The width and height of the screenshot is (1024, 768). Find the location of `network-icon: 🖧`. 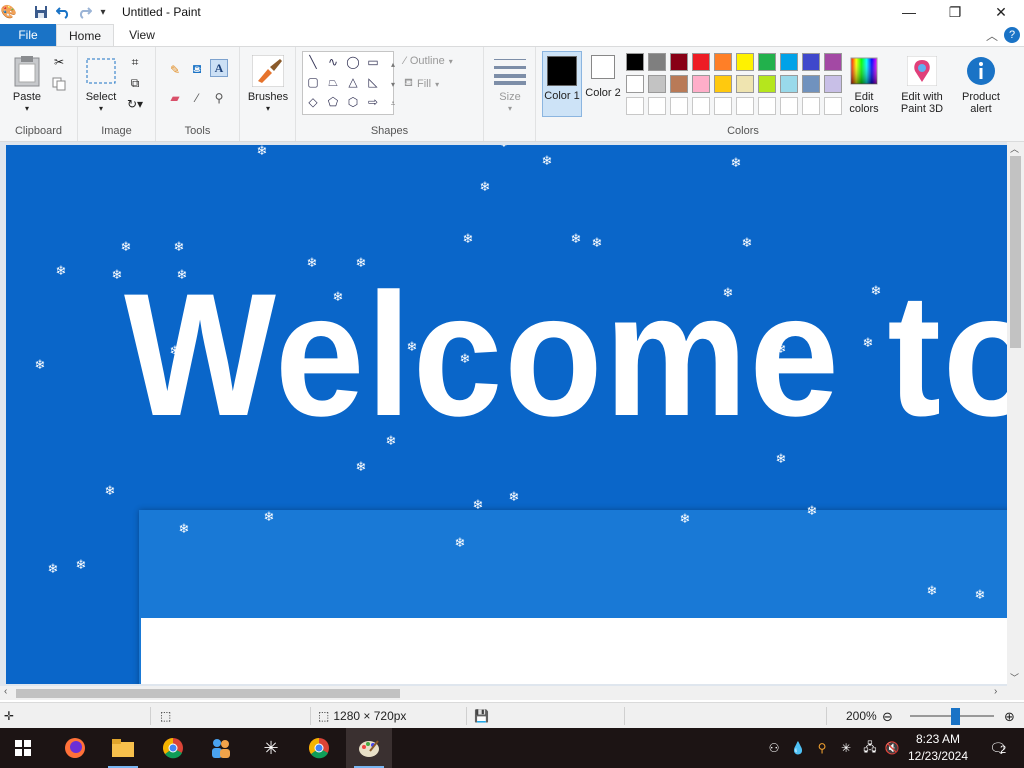

network-icon: 🖧 is located at coordinates (870, 748).